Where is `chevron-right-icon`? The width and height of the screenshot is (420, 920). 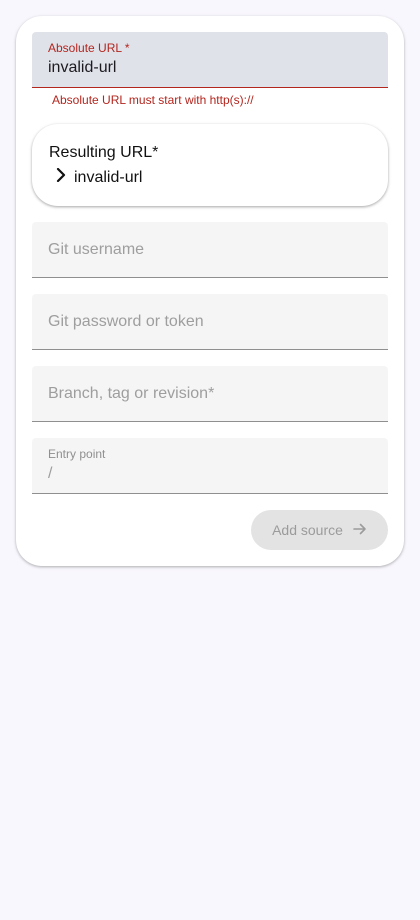
chevron-right-icon is located at coordinates (61, 177).